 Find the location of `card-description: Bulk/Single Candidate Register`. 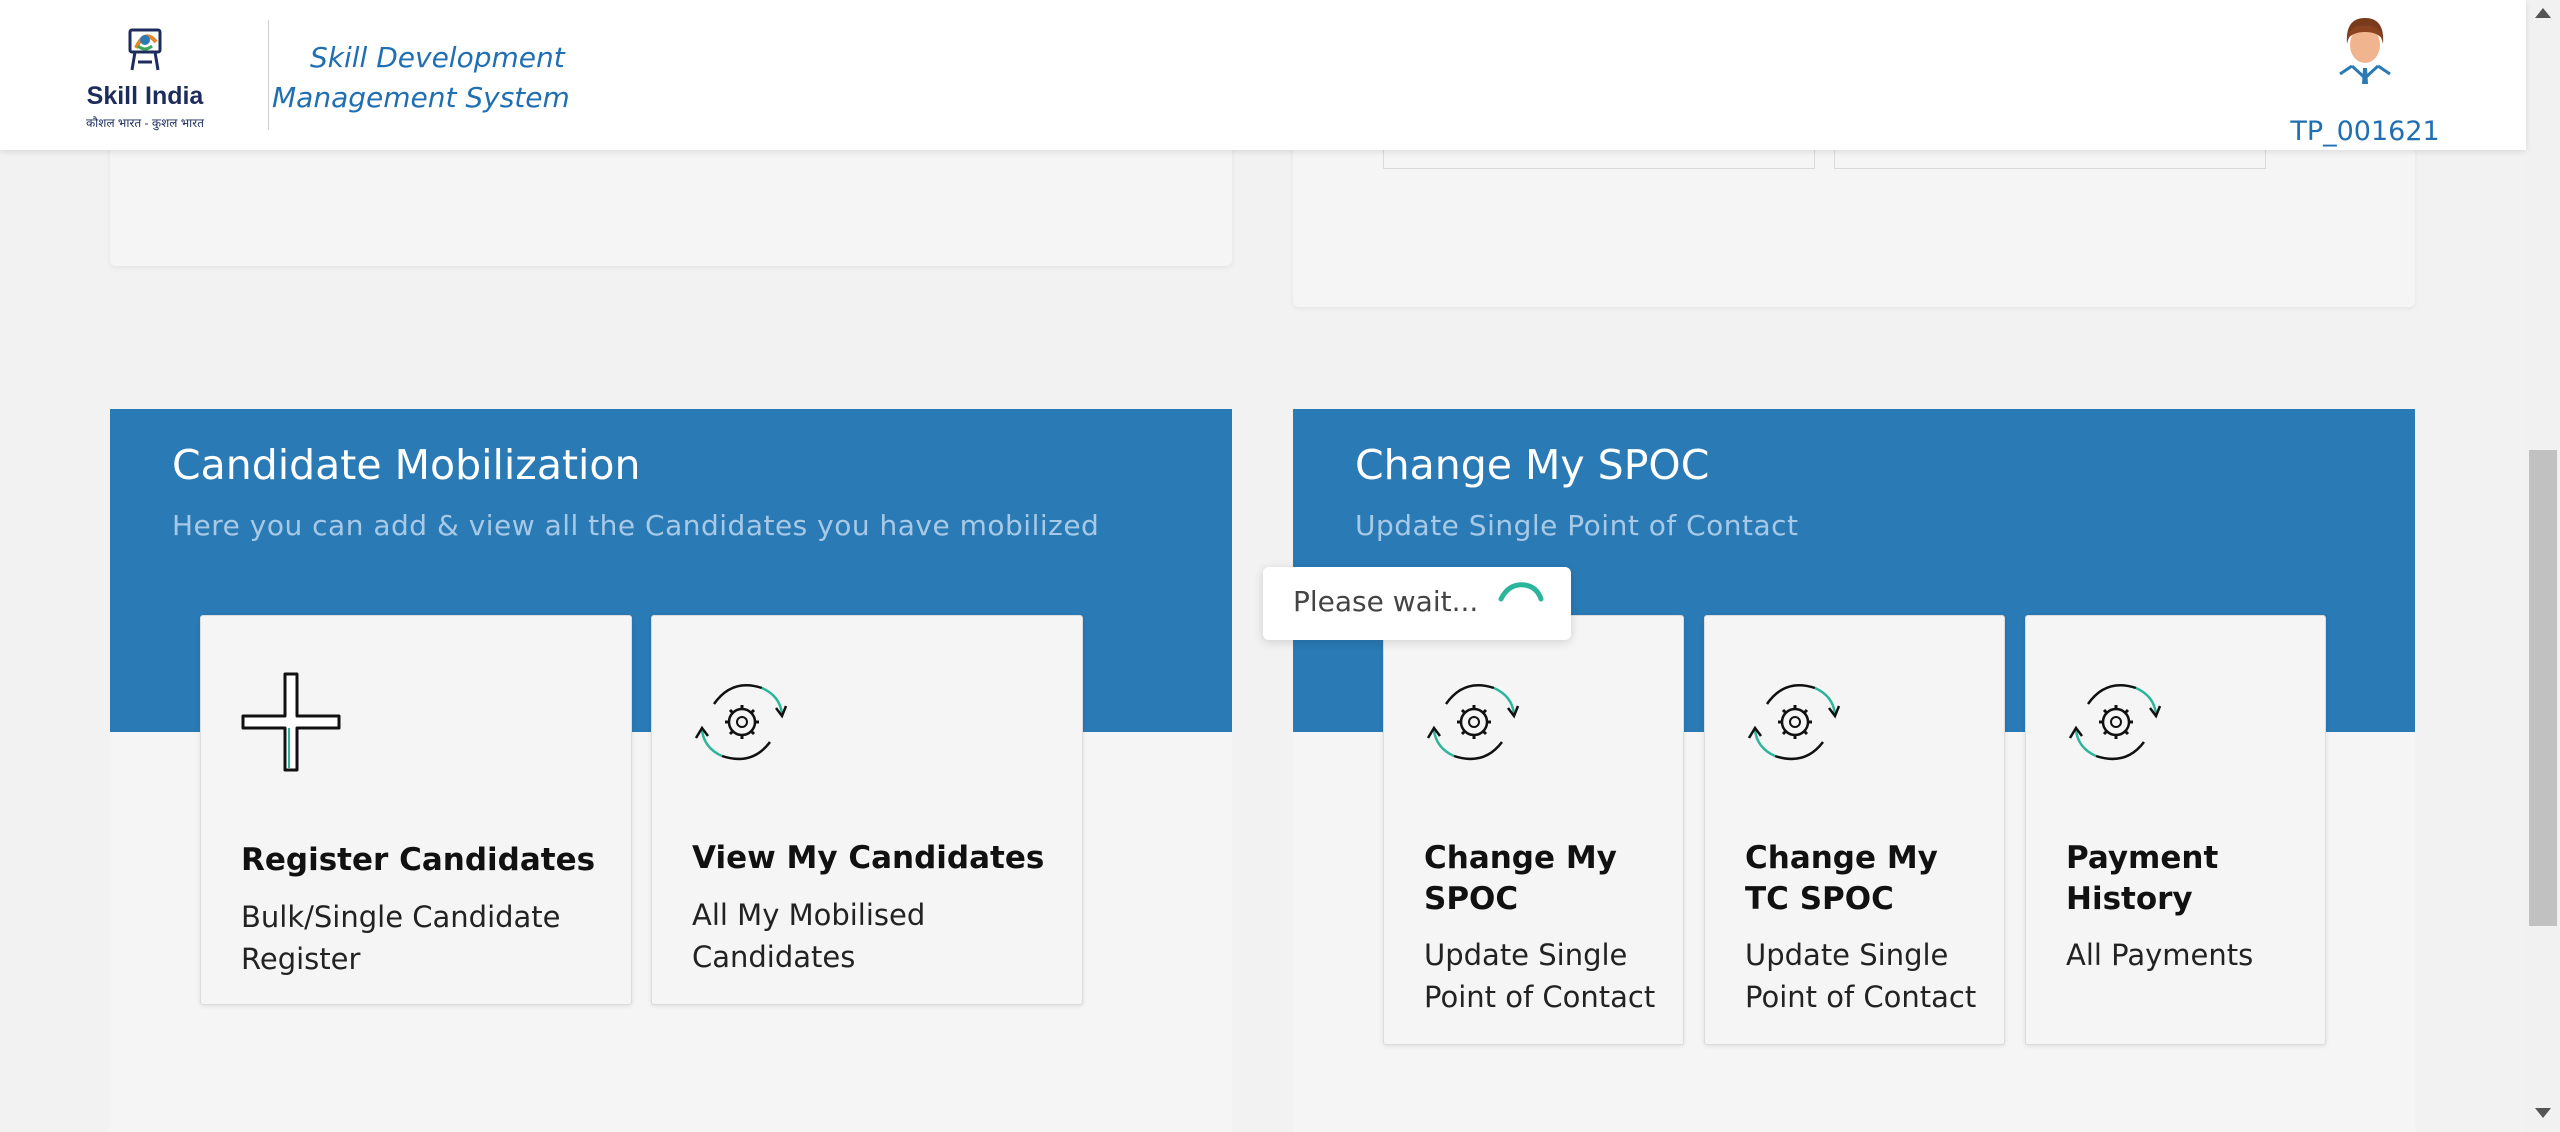

card-description: Bulk/Single Candidate Register is located at coordinates (401, 938).